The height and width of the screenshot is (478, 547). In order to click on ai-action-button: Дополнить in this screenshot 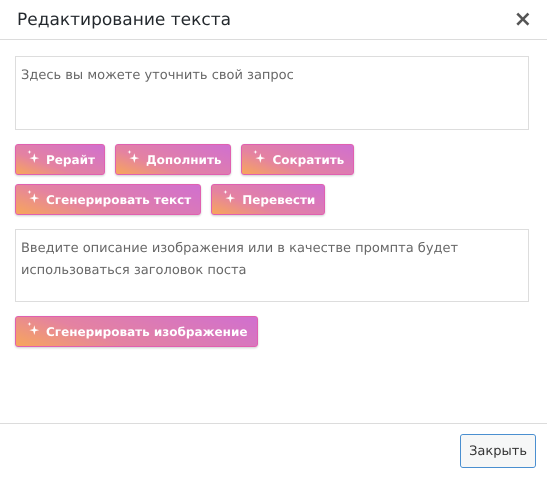, I will do `click(173, 159)`.